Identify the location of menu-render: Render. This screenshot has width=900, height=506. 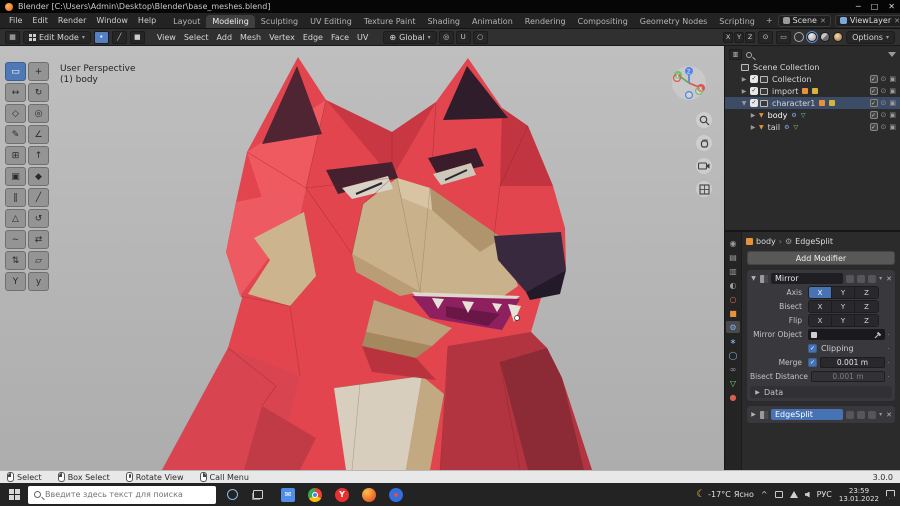
(72, 20).